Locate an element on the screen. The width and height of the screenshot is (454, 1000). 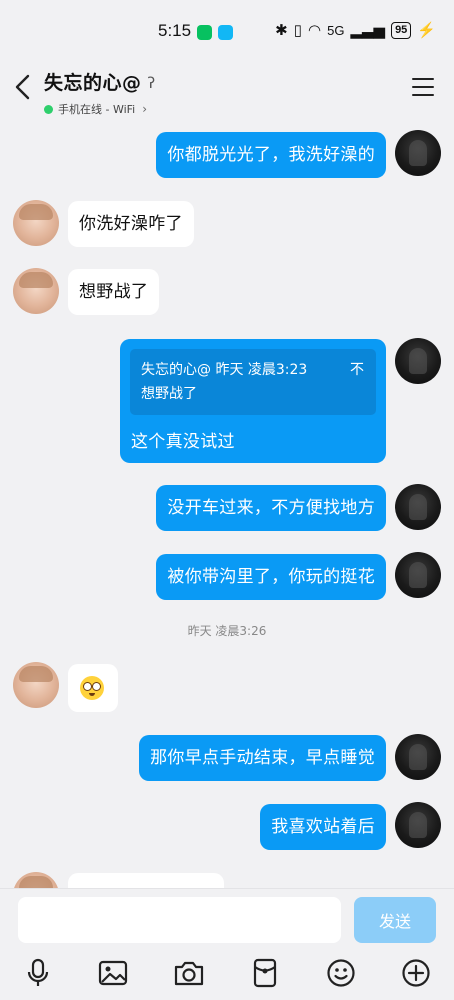
message-row: 你都脱光光了，我洗好澡的 is located at coordinates (227, 155).